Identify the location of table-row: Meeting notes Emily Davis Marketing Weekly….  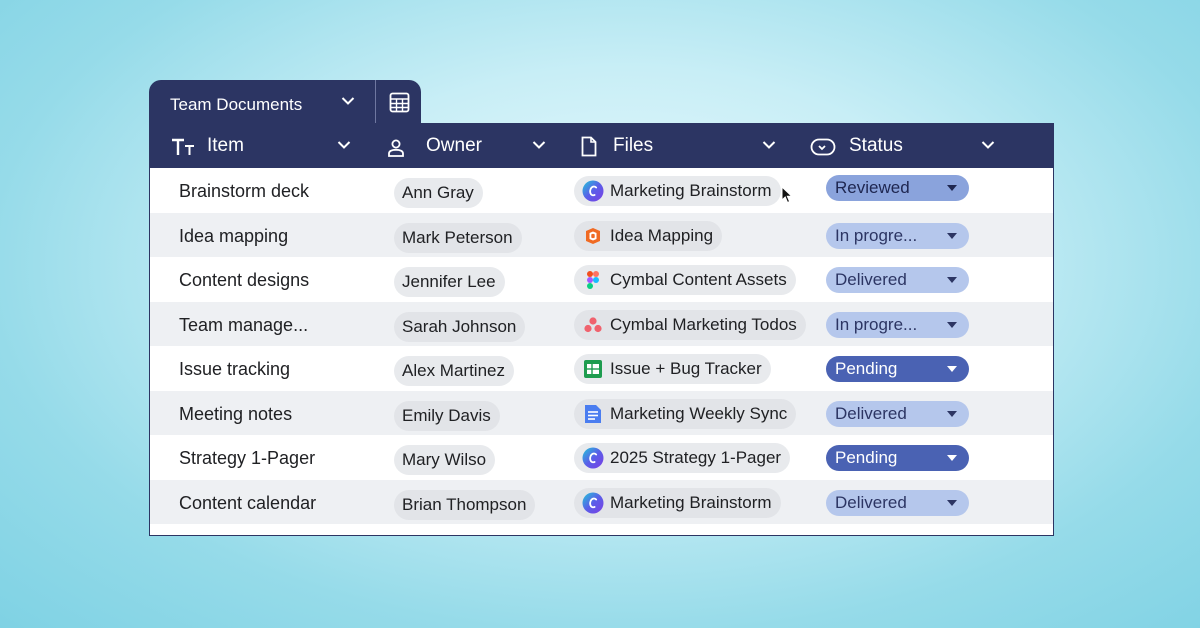
(601, 412).